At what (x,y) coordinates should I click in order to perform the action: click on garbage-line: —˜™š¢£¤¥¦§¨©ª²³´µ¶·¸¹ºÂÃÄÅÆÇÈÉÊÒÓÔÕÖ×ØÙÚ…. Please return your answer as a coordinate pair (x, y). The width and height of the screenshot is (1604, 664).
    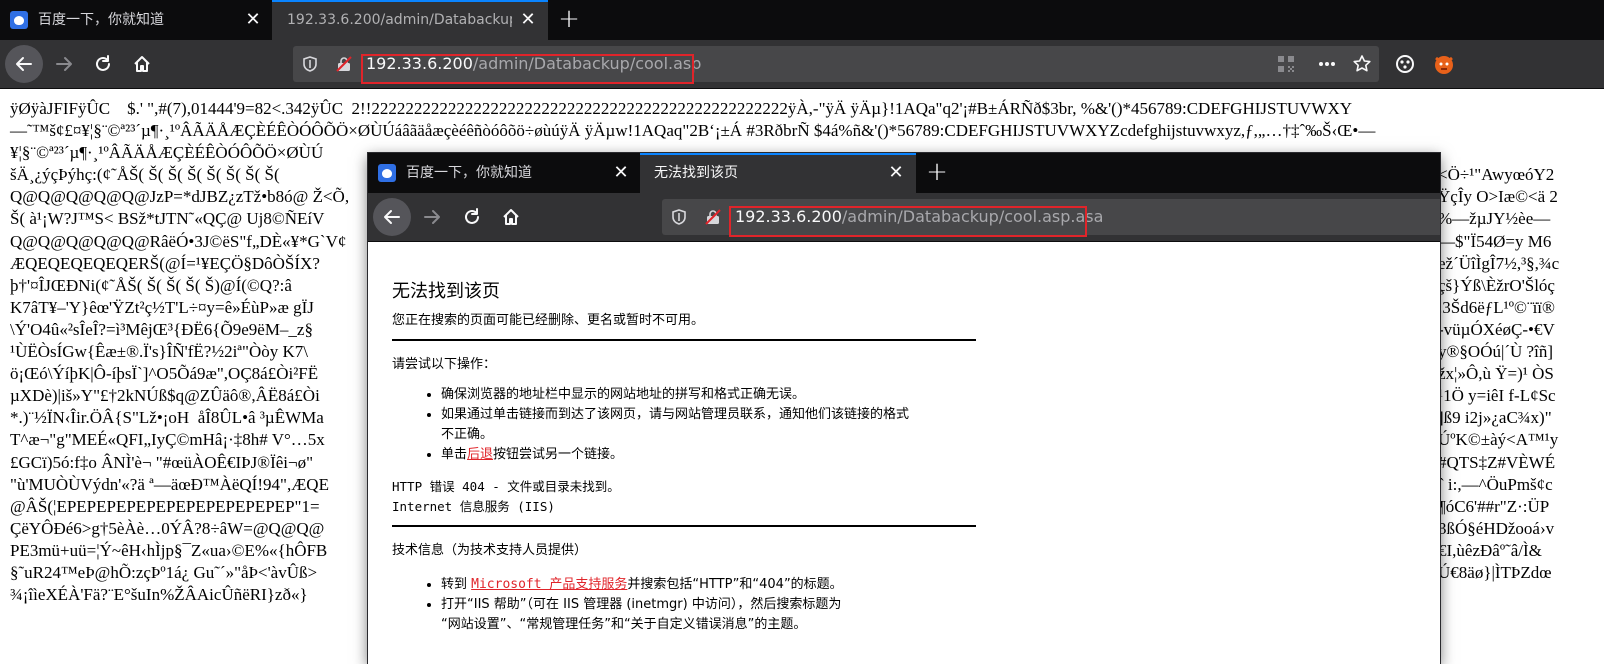
    Looking at the image, I should click on (693, 131).